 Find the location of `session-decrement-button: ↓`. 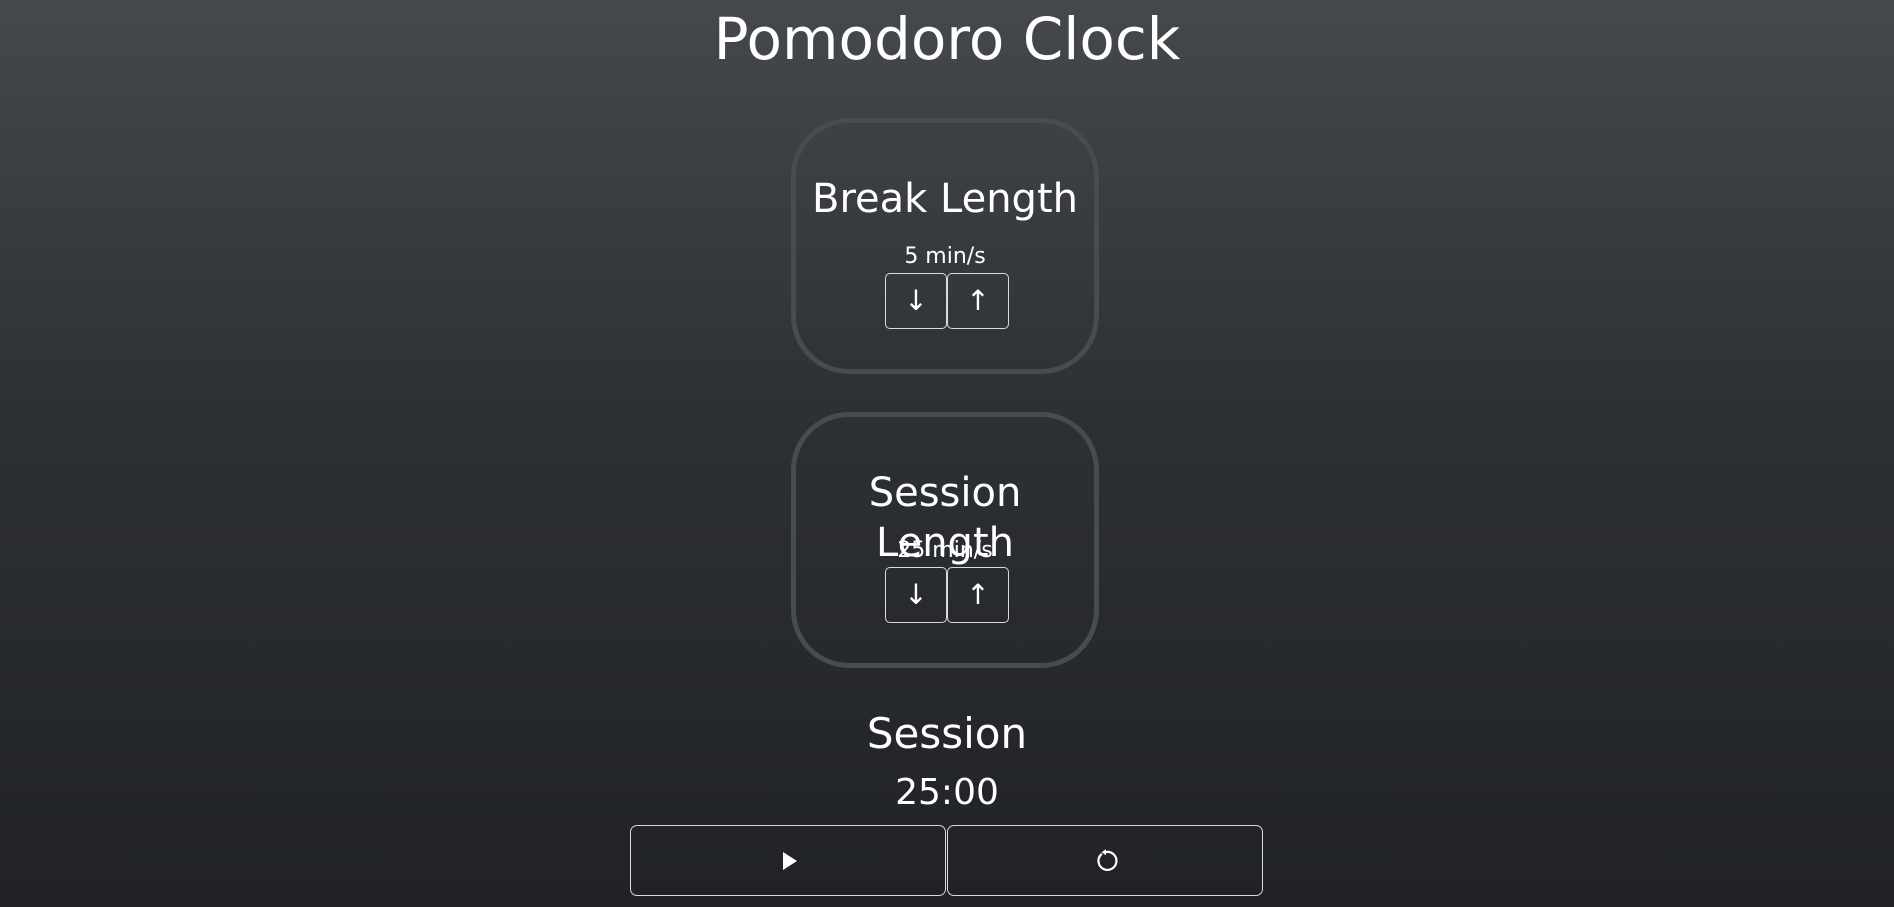

session-decrement-button: ↓ is located at coordinates (916, 595).